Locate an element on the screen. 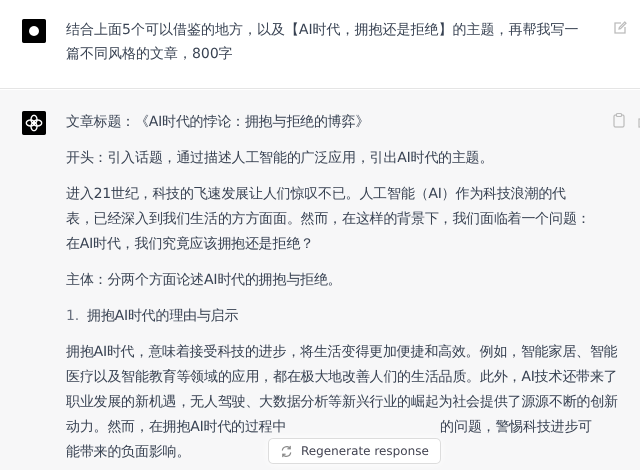  user-message: 结合上面5个可以借鉴的地方，以及【AI时代，拥抱还是拒绝】的主题，再帮我写一篇不同风格的文章，800字 is located at coordinates (323, 42).